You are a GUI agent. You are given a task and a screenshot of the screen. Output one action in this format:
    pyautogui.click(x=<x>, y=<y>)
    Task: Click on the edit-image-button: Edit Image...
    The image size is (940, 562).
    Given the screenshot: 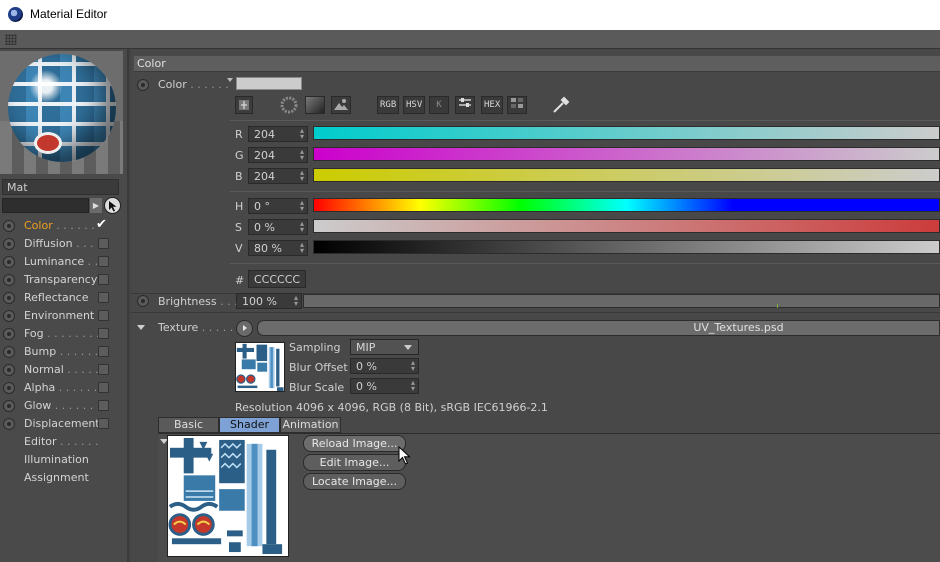 What is the action you would take?
    pyautogui.click(x=354, y=462)
    